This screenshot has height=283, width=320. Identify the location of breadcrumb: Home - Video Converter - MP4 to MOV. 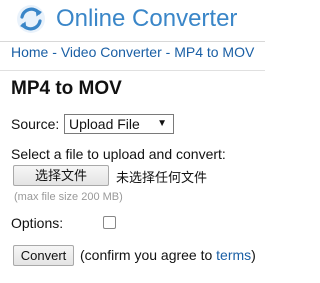
(132, 52).